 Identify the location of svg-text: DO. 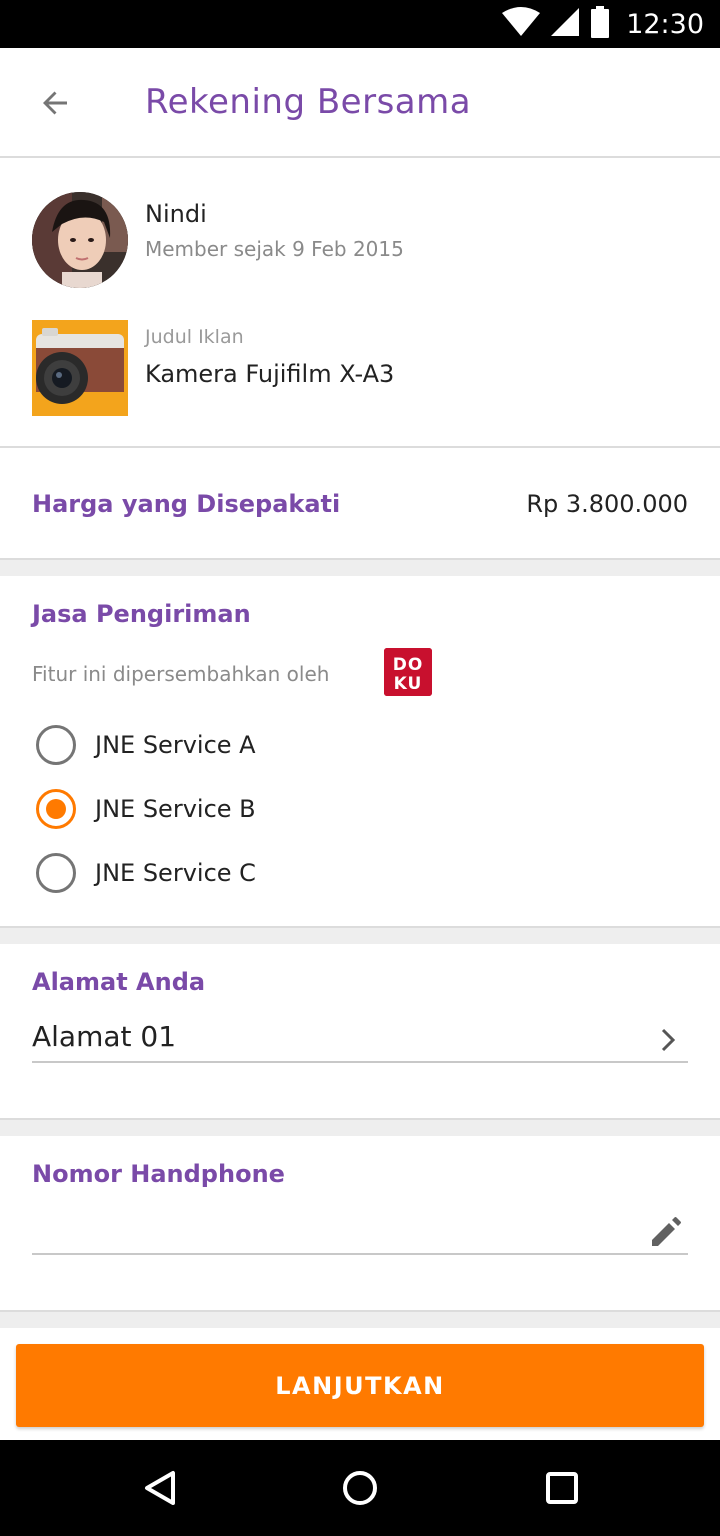
(408, 665).